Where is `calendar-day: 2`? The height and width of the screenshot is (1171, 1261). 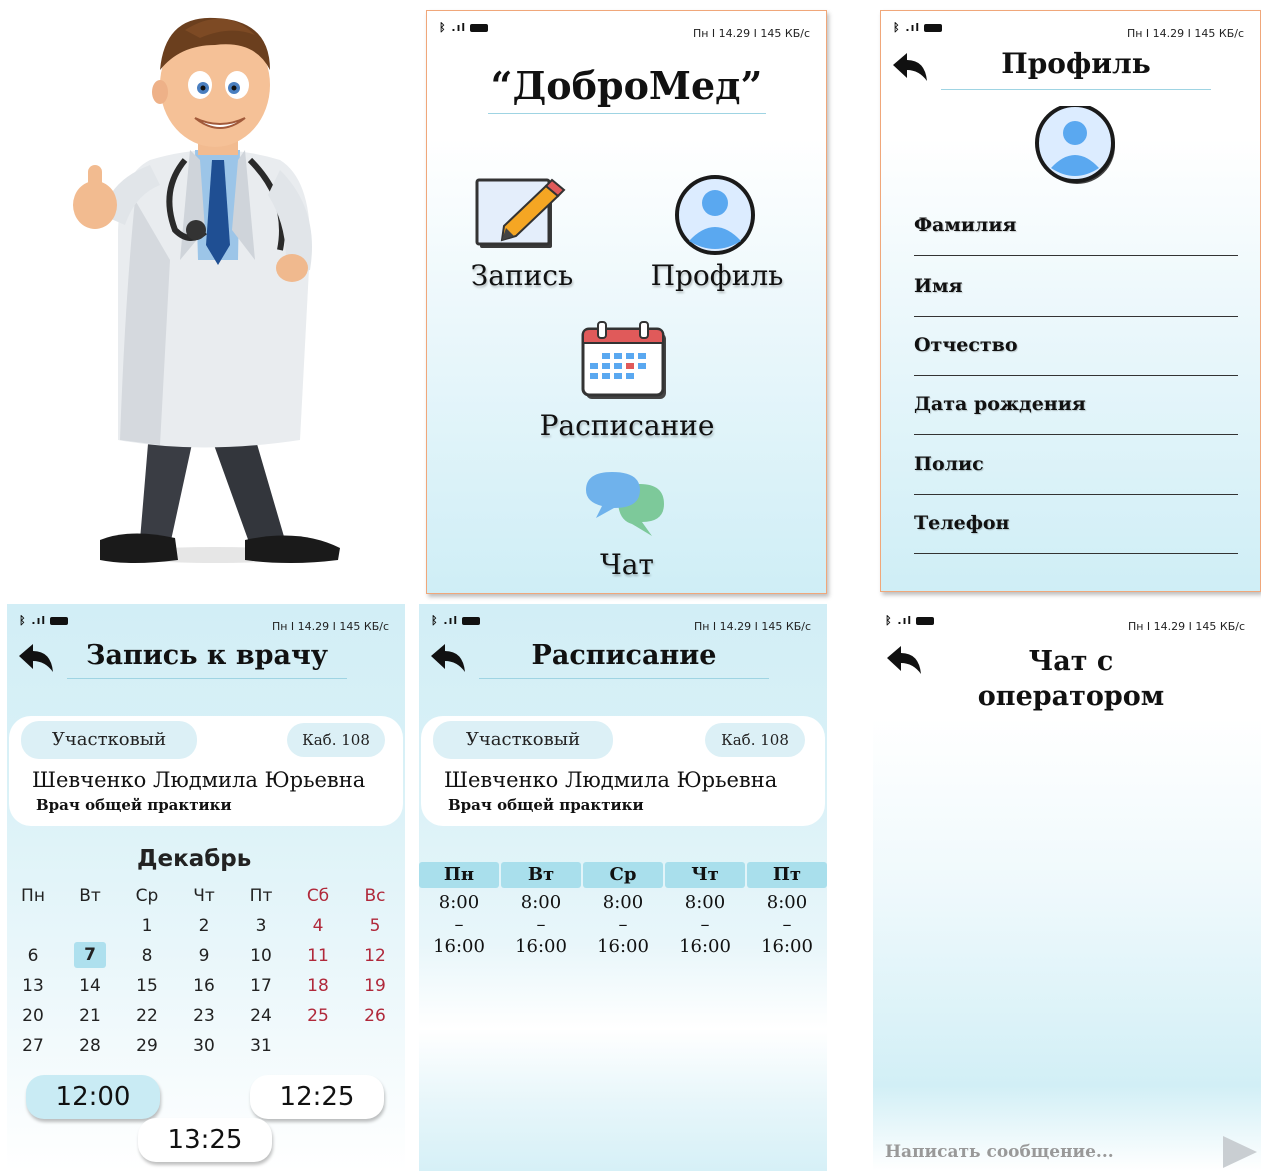
calendar-day: 2 is located at coordinates (204, 926).